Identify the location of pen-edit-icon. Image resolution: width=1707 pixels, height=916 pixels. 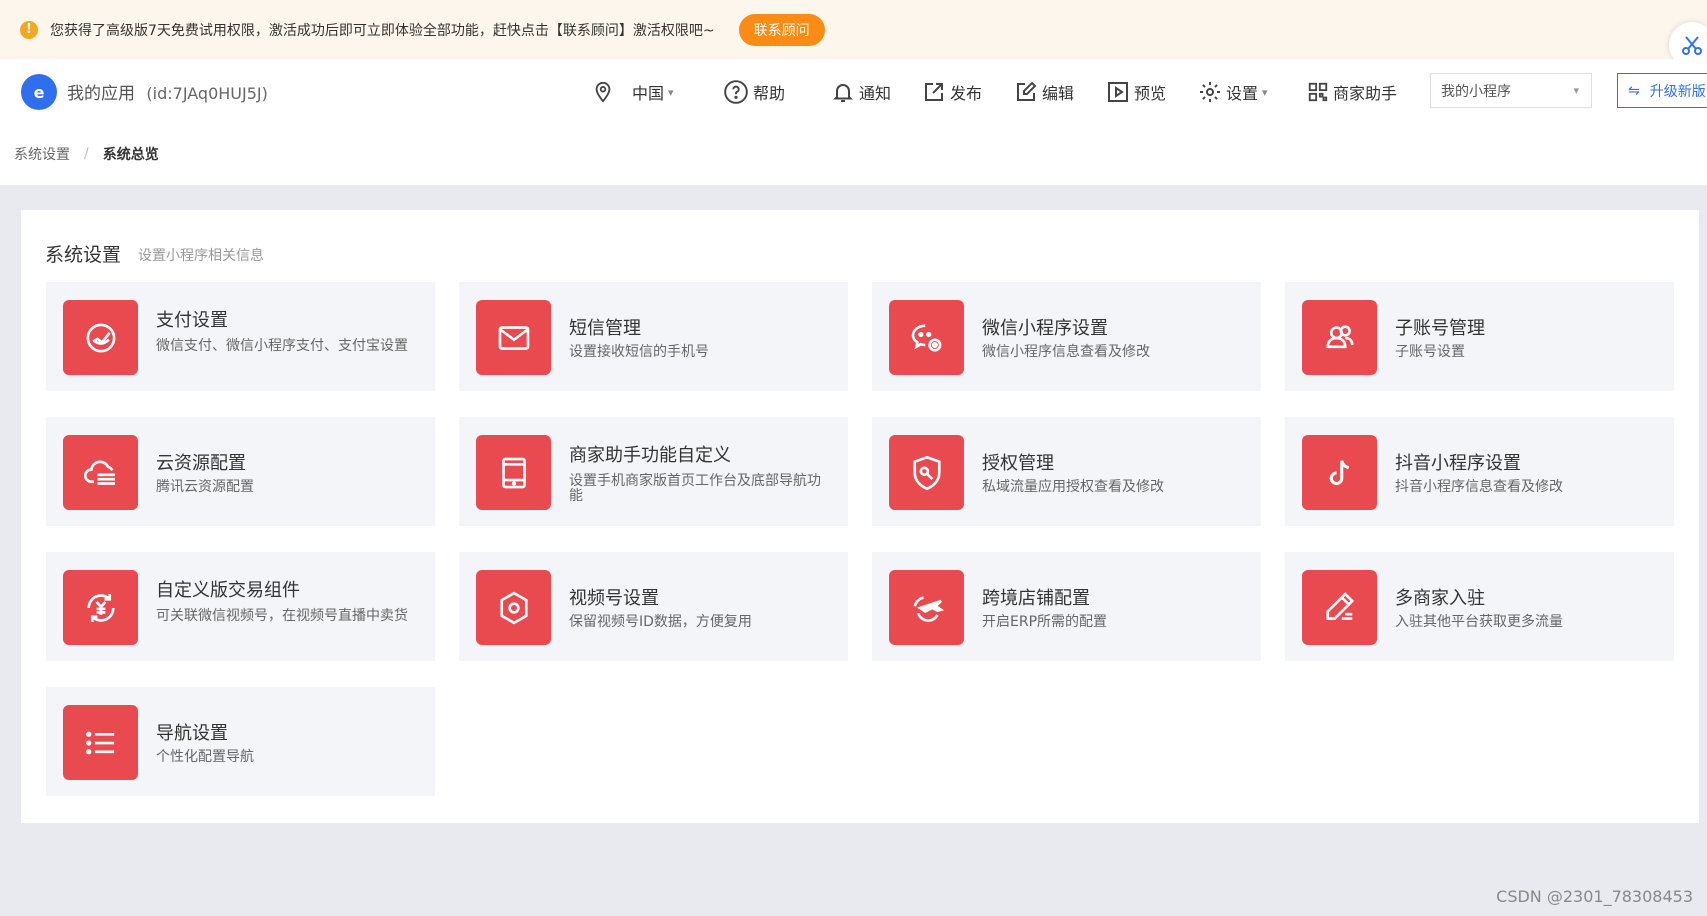
(1339, 607).